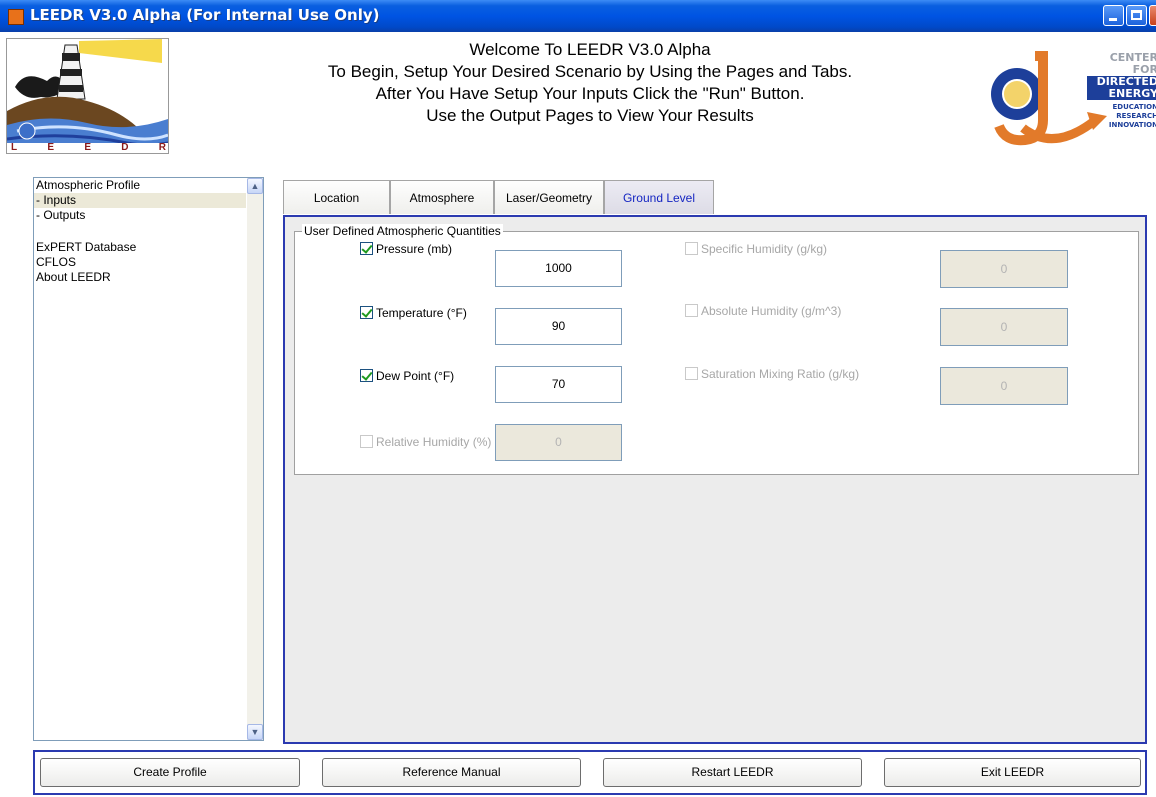 This screenshot has height=797, width=1156. I want to click on temperature-checkbox: Temperature (°F), so click(413, 313).